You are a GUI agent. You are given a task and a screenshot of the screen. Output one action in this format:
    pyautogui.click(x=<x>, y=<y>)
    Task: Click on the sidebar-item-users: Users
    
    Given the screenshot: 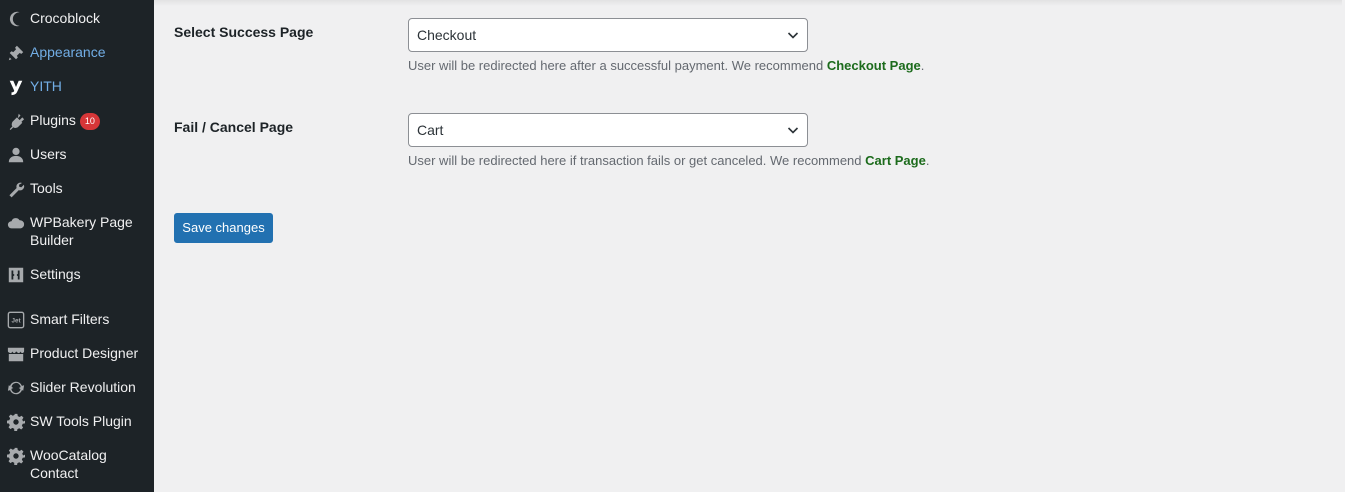 What is the action you would take?
    pyautogui.click(x=77, y=154)
    